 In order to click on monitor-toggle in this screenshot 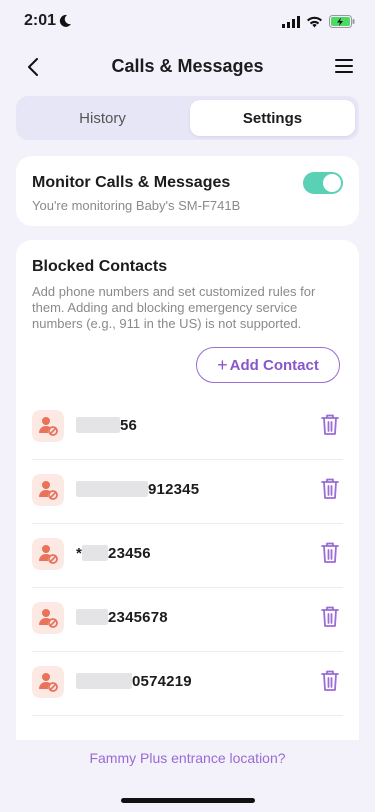, I will do `click(323, 183)`.